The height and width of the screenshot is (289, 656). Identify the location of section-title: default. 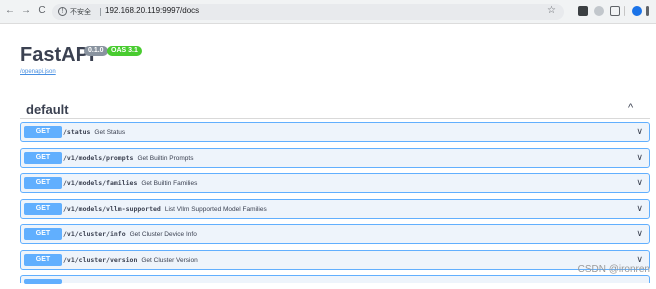
(47, 109).